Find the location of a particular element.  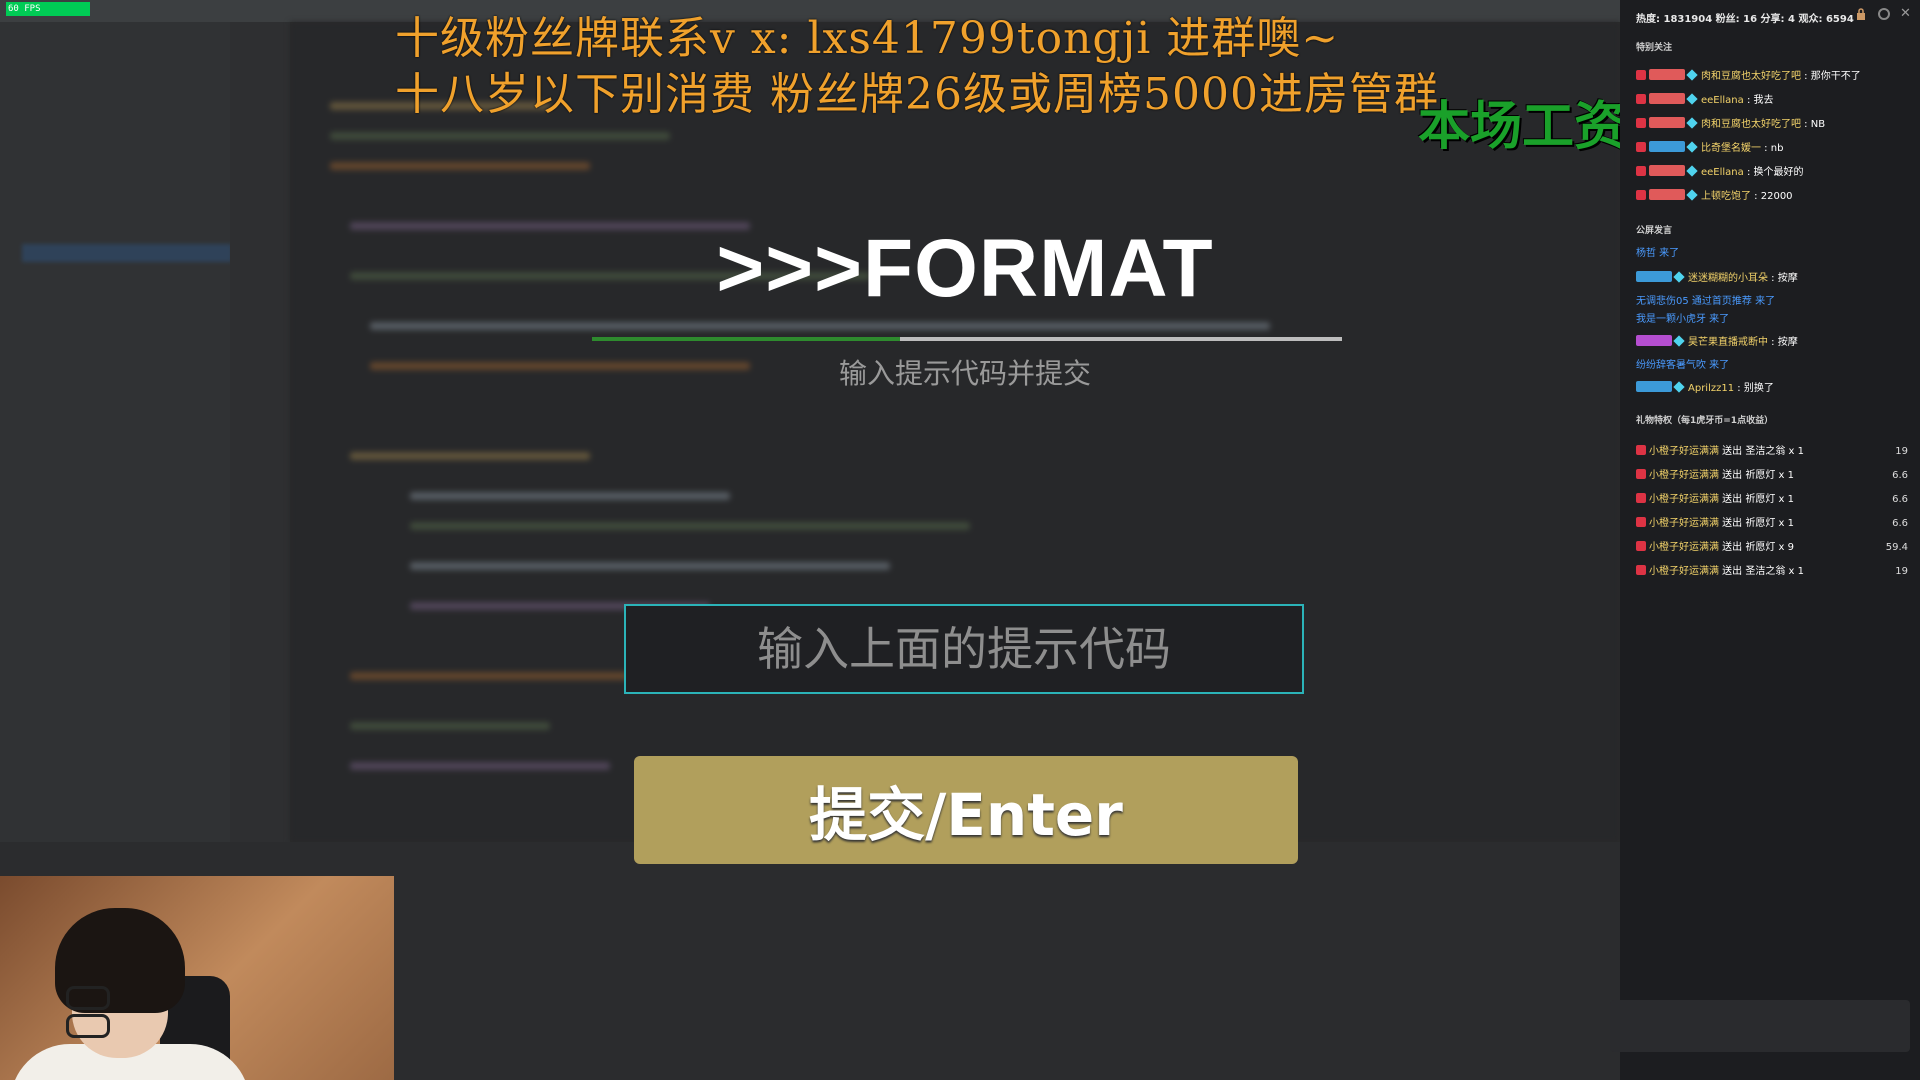

gift-name: 圣洁之翁 x 1 is located at coordinates (1774, 571).